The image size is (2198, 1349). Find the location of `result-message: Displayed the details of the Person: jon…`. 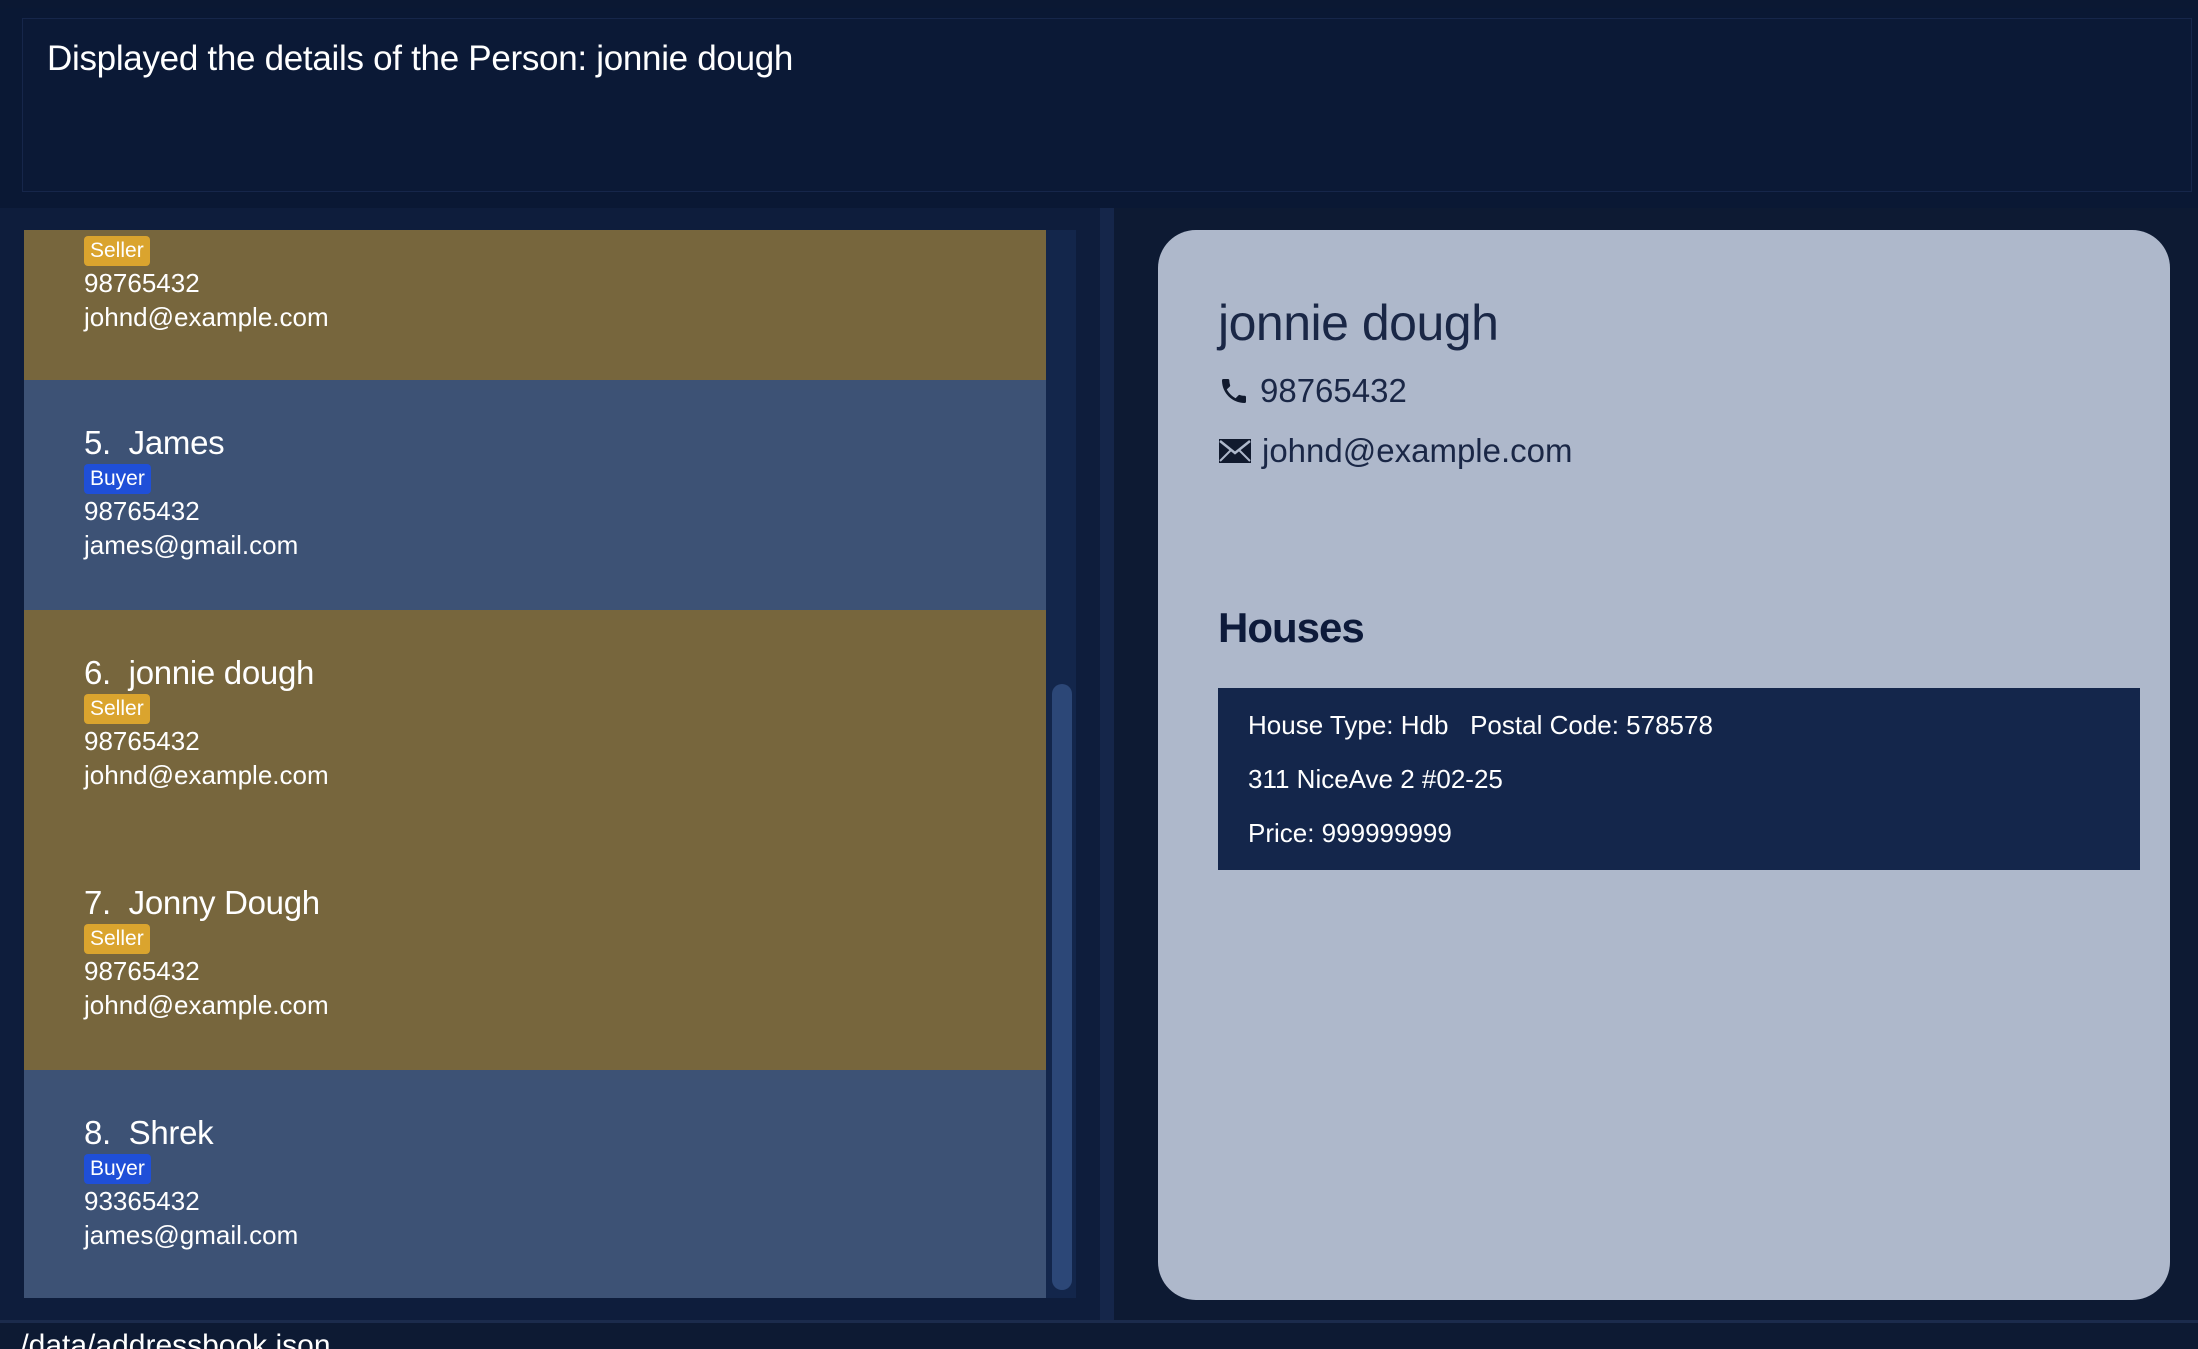

result-message: Displayed the details of the Person: jon… is located at coordinates (420, 58).